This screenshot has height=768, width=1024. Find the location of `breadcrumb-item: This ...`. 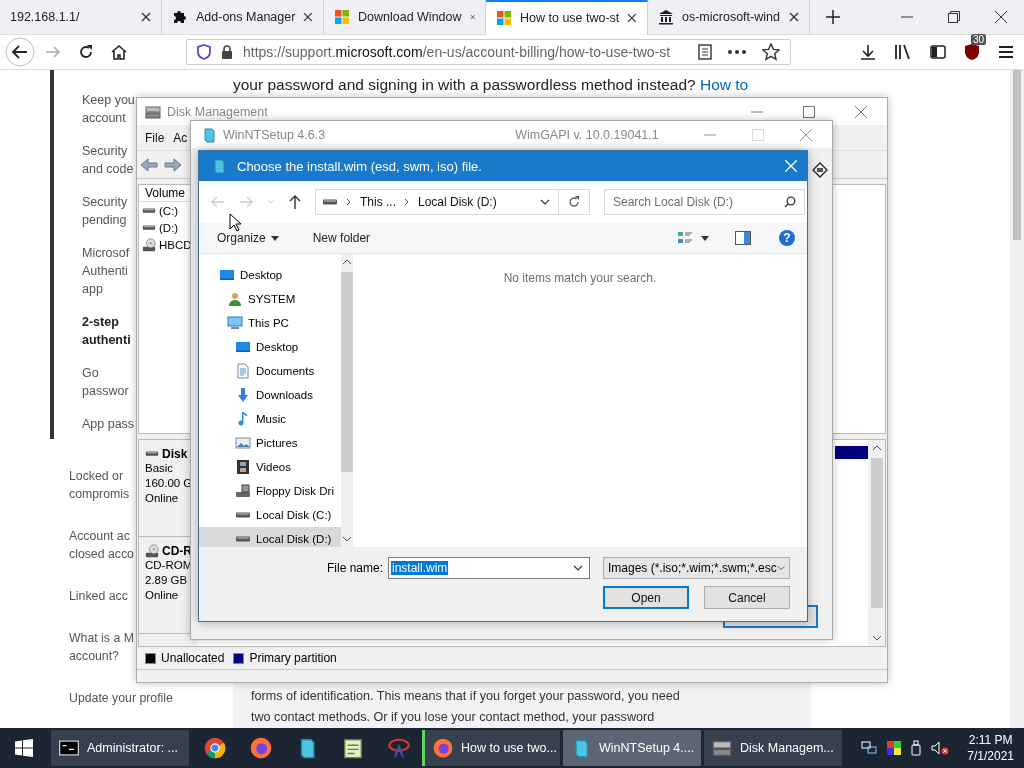

breadcrumb-item: This ... is located at coordinates (378, 202).